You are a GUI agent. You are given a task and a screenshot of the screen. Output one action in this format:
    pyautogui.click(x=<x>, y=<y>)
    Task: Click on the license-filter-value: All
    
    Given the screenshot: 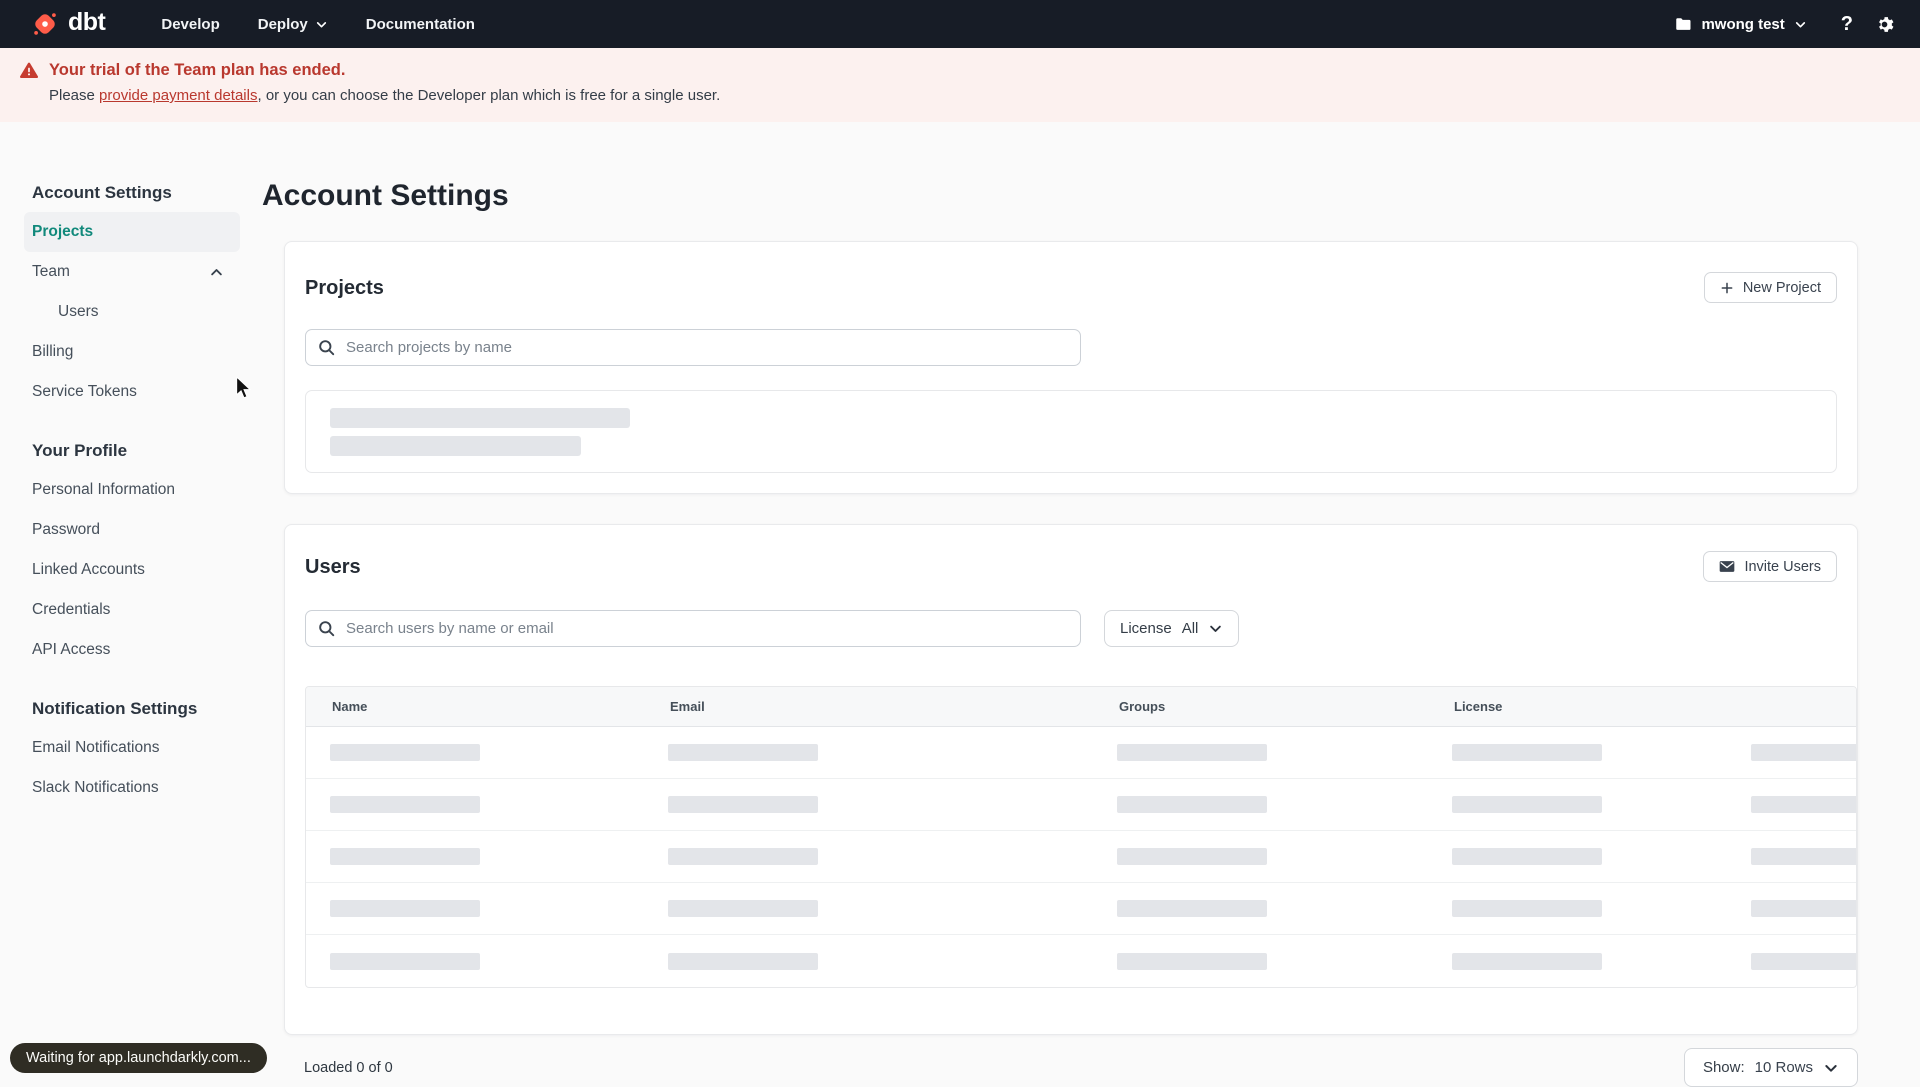 What is the action you would take?
    pyautogui.click(x=1190, y=628)
    